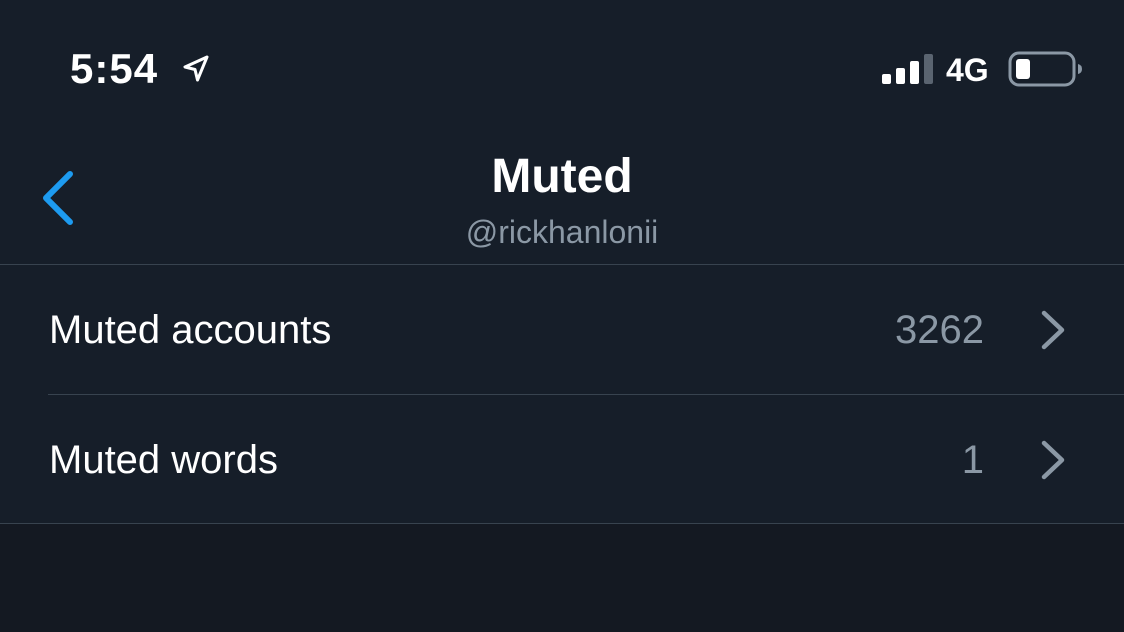 This screenshot has width=1124, height=632. Describe the element at coordinates (967, 70) in the screenshot. I see `network-type-label: 4G` at that location.